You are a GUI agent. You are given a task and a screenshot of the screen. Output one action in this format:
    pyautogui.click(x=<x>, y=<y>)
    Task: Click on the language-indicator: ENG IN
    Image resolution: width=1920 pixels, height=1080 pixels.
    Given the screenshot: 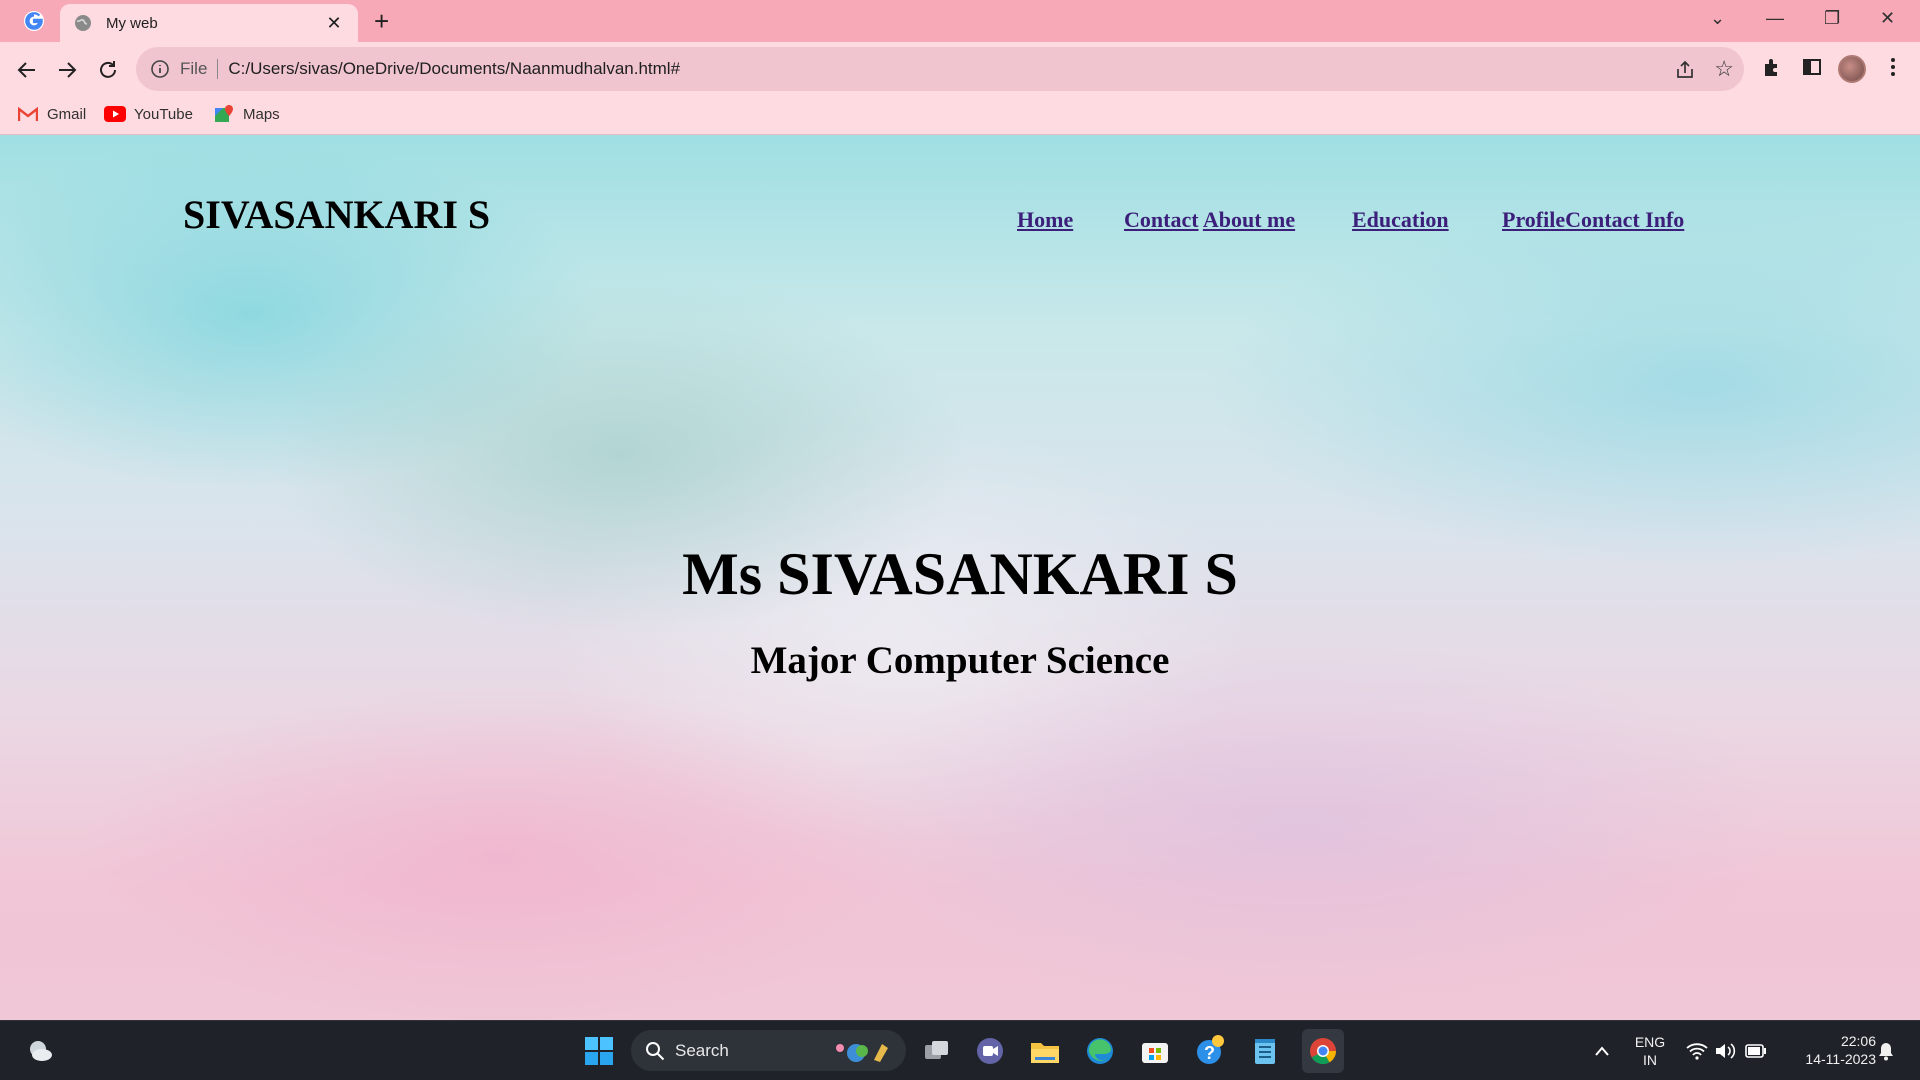 What is the action you would take?
    pyautogui.click(x=1650, y=1051)
    